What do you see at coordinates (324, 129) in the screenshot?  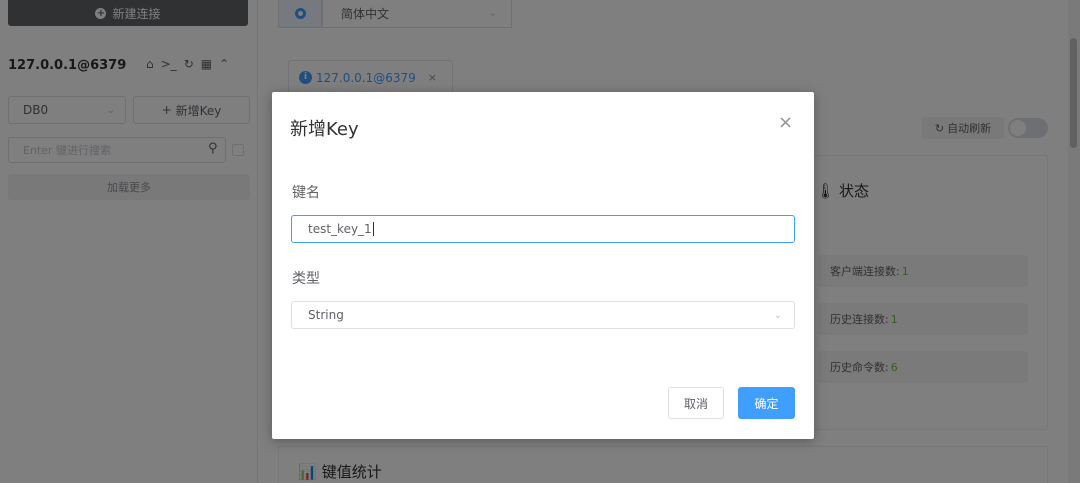 I see `dialog-title: 新增Key` at bounding box center [324, 129].